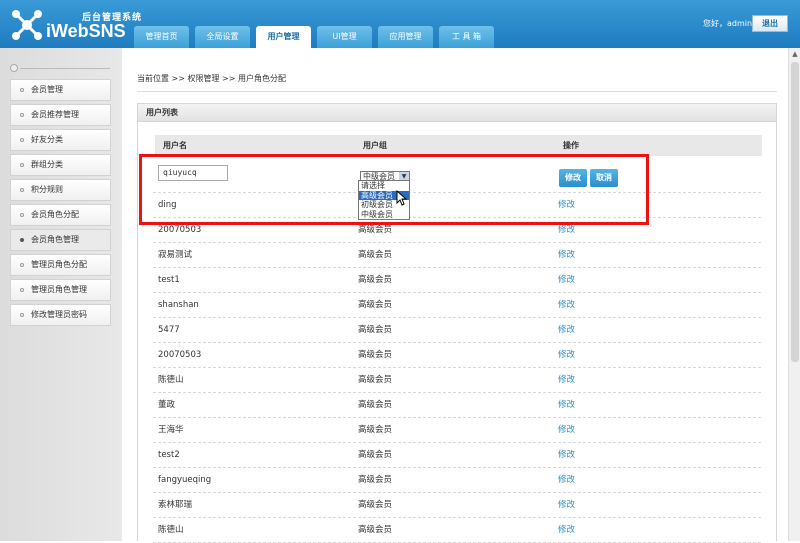 This screenshot has width=800, height=543. Describe the element at coordinates (60, 315) in the screenshot. I see `sidebar-item-change-admin-password: 修改管理员密码` at that location.